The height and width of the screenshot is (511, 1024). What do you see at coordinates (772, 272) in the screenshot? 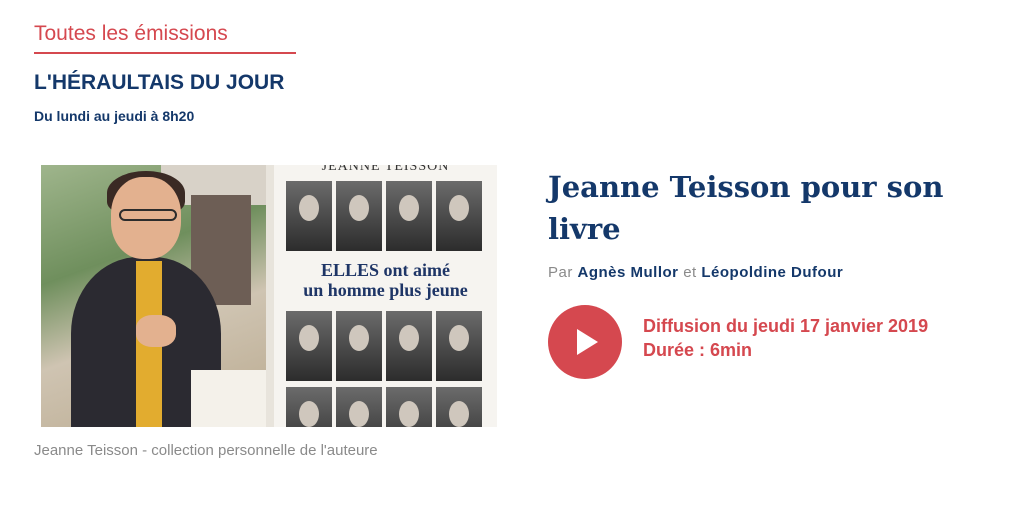
I see `author-link-leopoldine-dufour: Léopoldine Dufour` at bounding box center [772, 272].